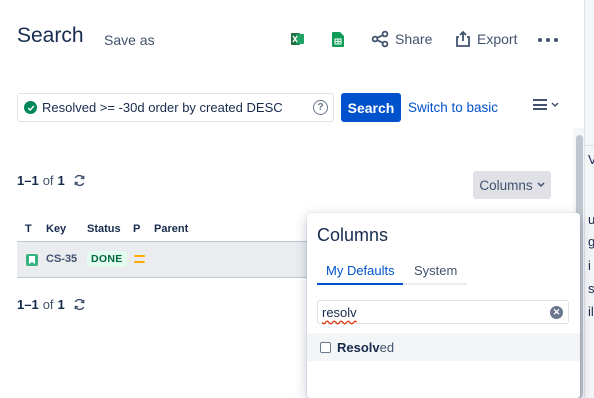  I want to click on export-icon, so click(463, 38).